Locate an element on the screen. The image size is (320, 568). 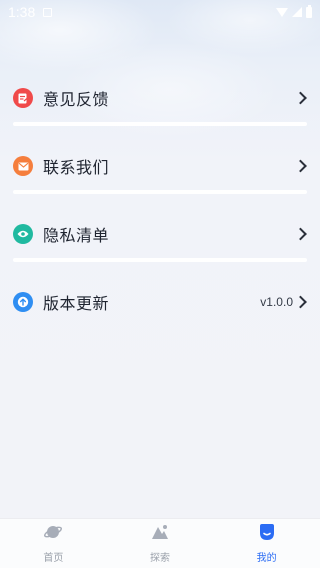
tab-explore: 探索 is located at coordinates (160, 543).